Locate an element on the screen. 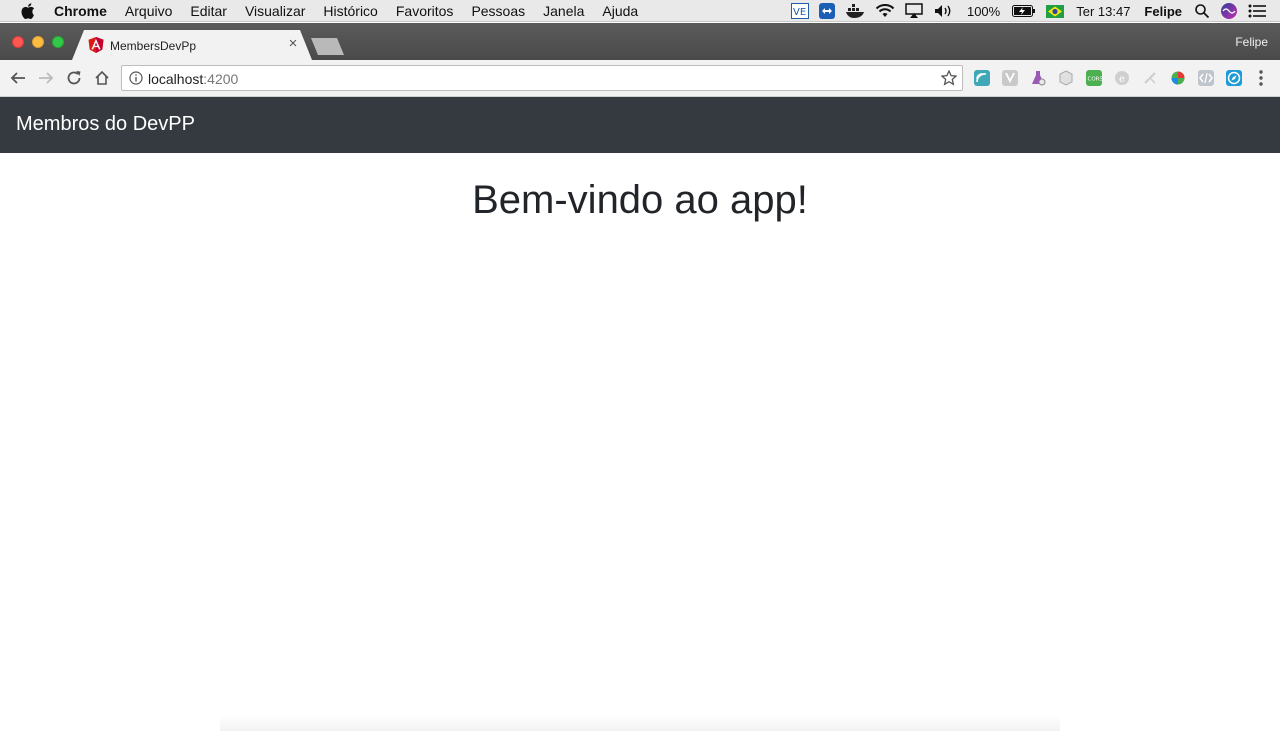 Image resolution: width=1280 pixels, height=731 pixels. code-icon is located at coordinates (1206, 78).